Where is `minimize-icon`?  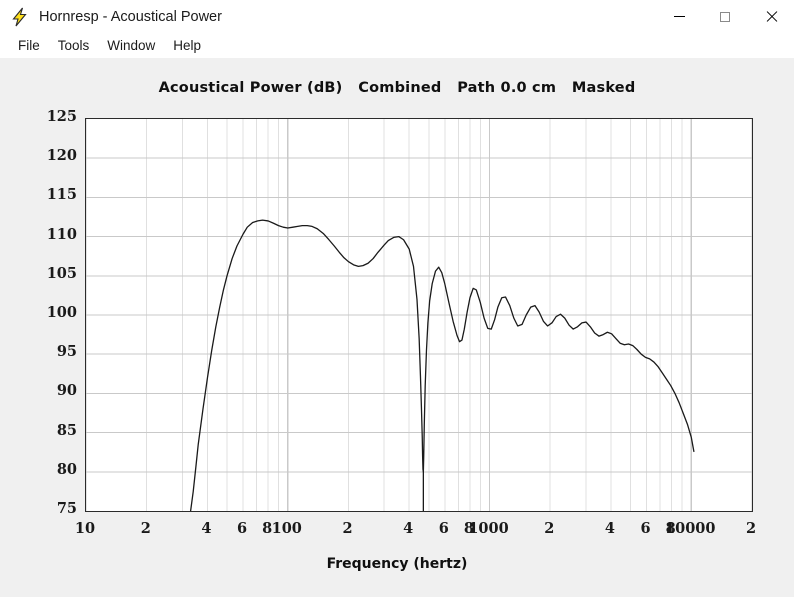
minimize-icon is located at coordinates (679, 16).